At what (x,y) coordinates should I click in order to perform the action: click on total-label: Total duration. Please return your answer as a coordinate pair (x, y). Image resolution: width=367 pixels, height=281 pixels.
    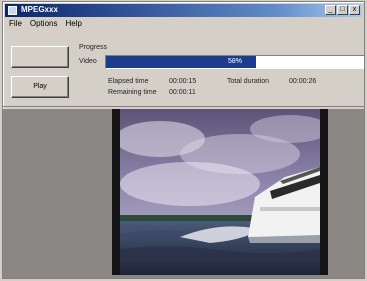
    Looking at the image, I should click on (248, 81).